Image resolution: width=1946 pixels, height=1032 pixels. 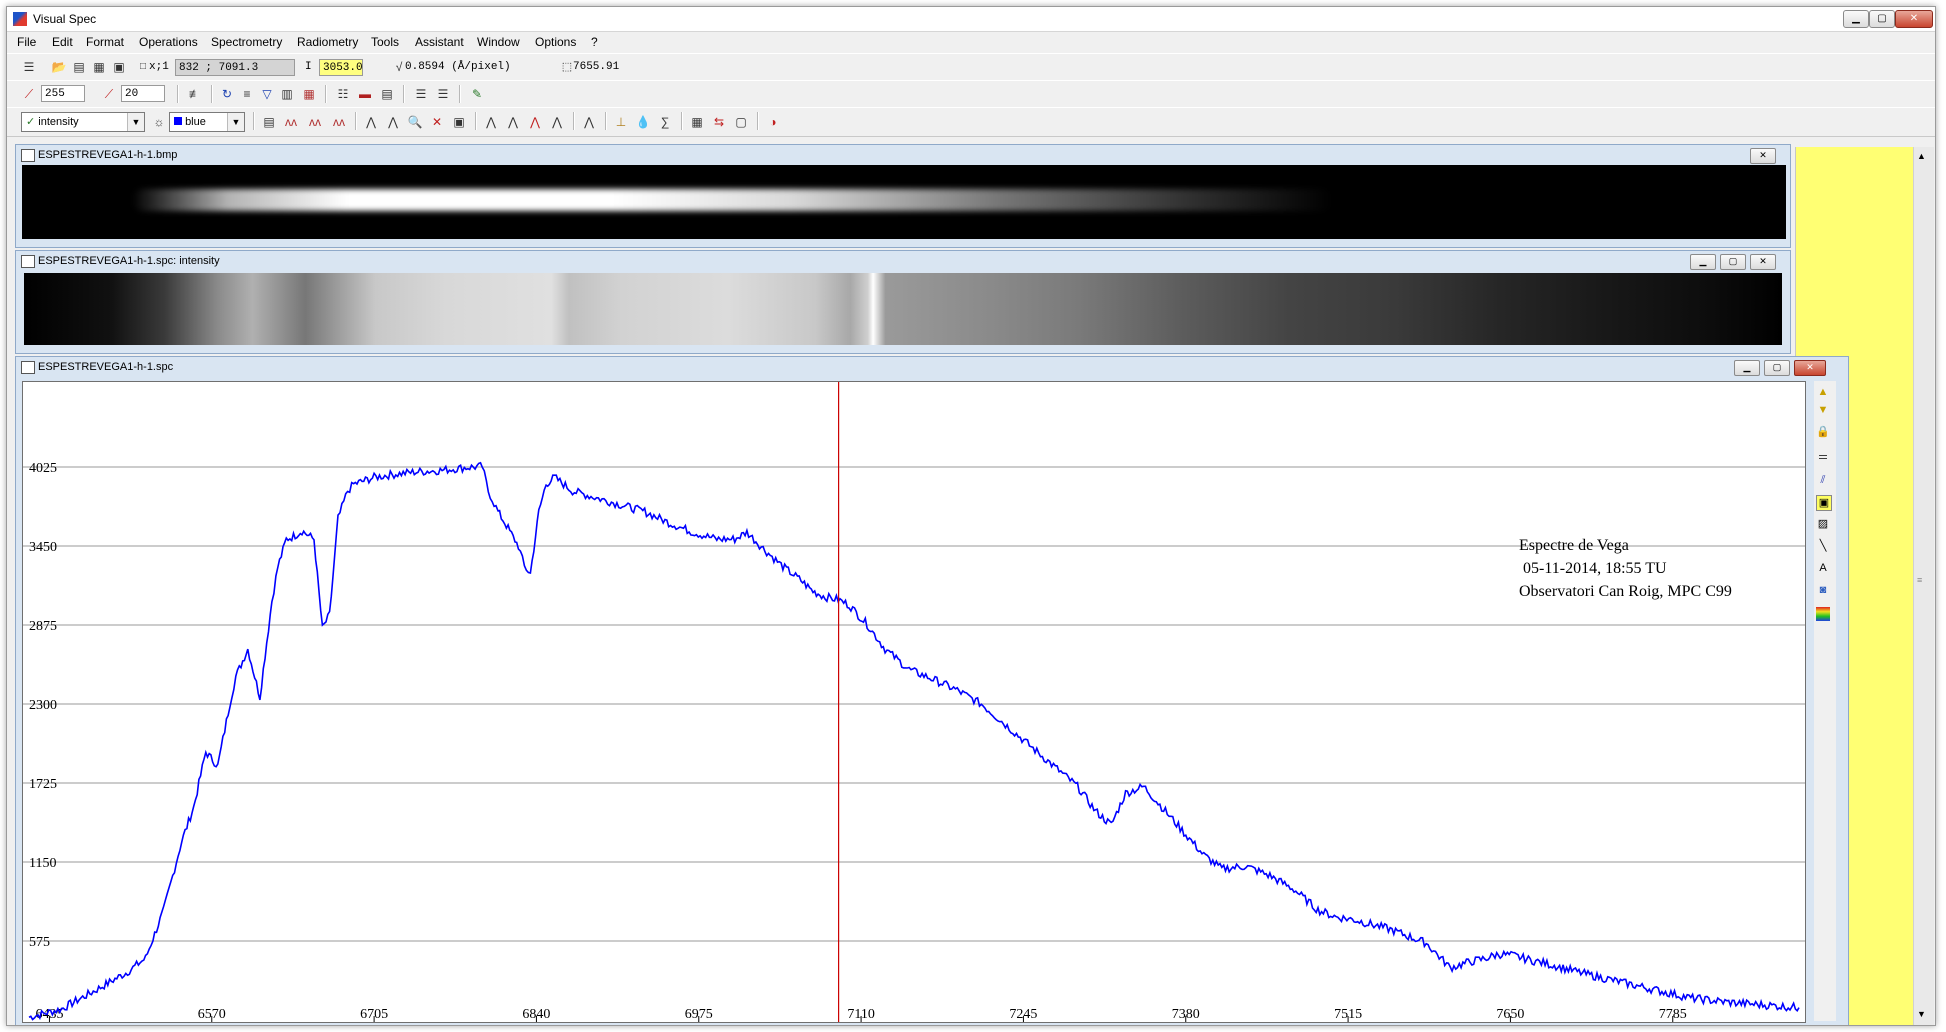 What do you see at coordinates (415, 122) in the screenshot?
I see `magnifier-icon: 🔍` at bounding box center [415, 122].